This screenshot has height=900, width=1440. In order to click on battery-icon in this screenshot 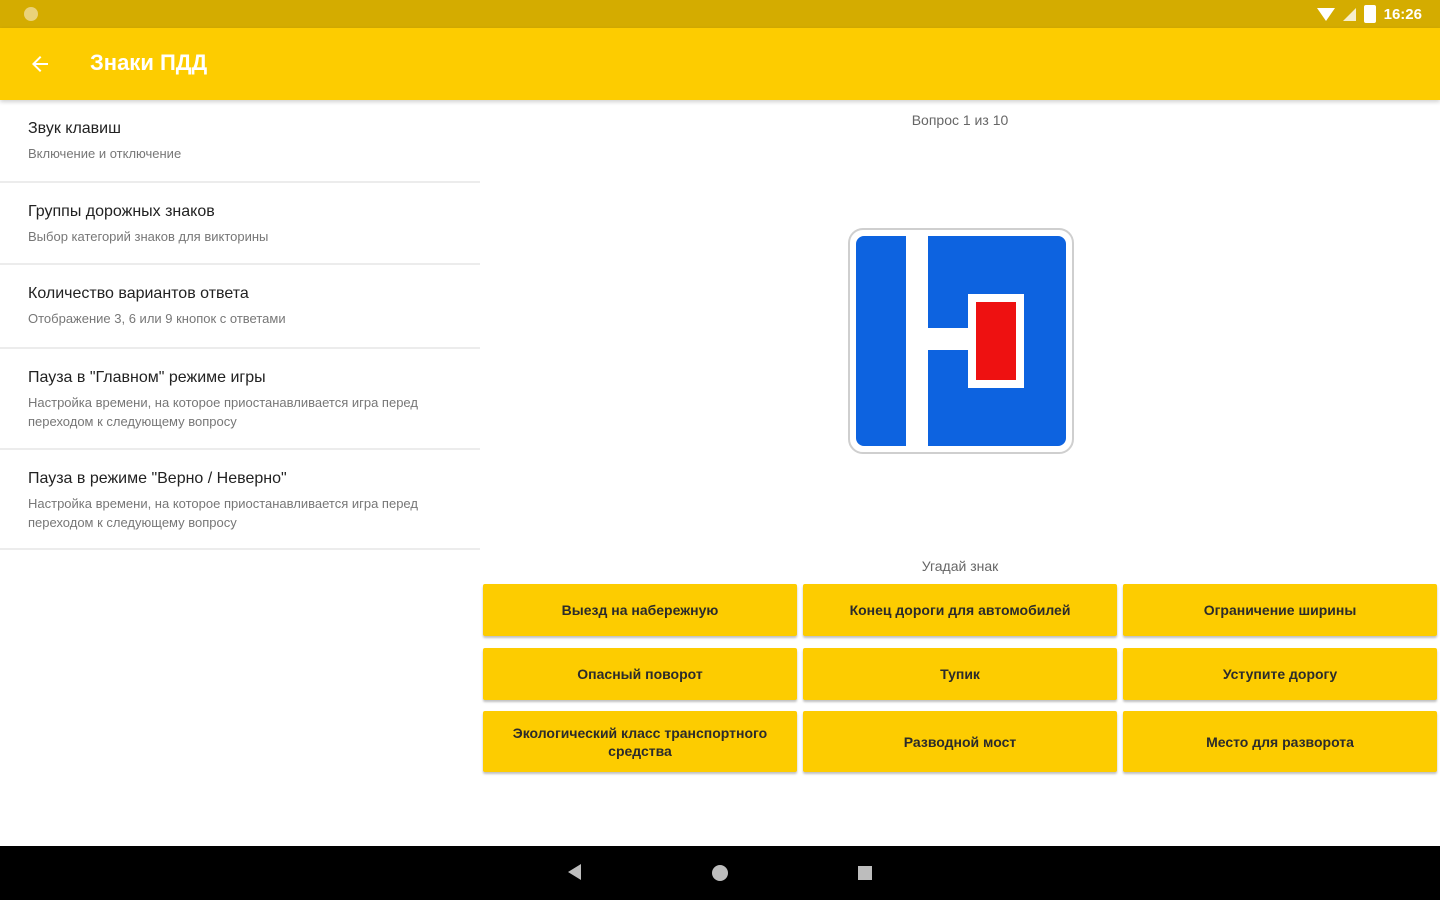, I will do `click(1369, 14)`.